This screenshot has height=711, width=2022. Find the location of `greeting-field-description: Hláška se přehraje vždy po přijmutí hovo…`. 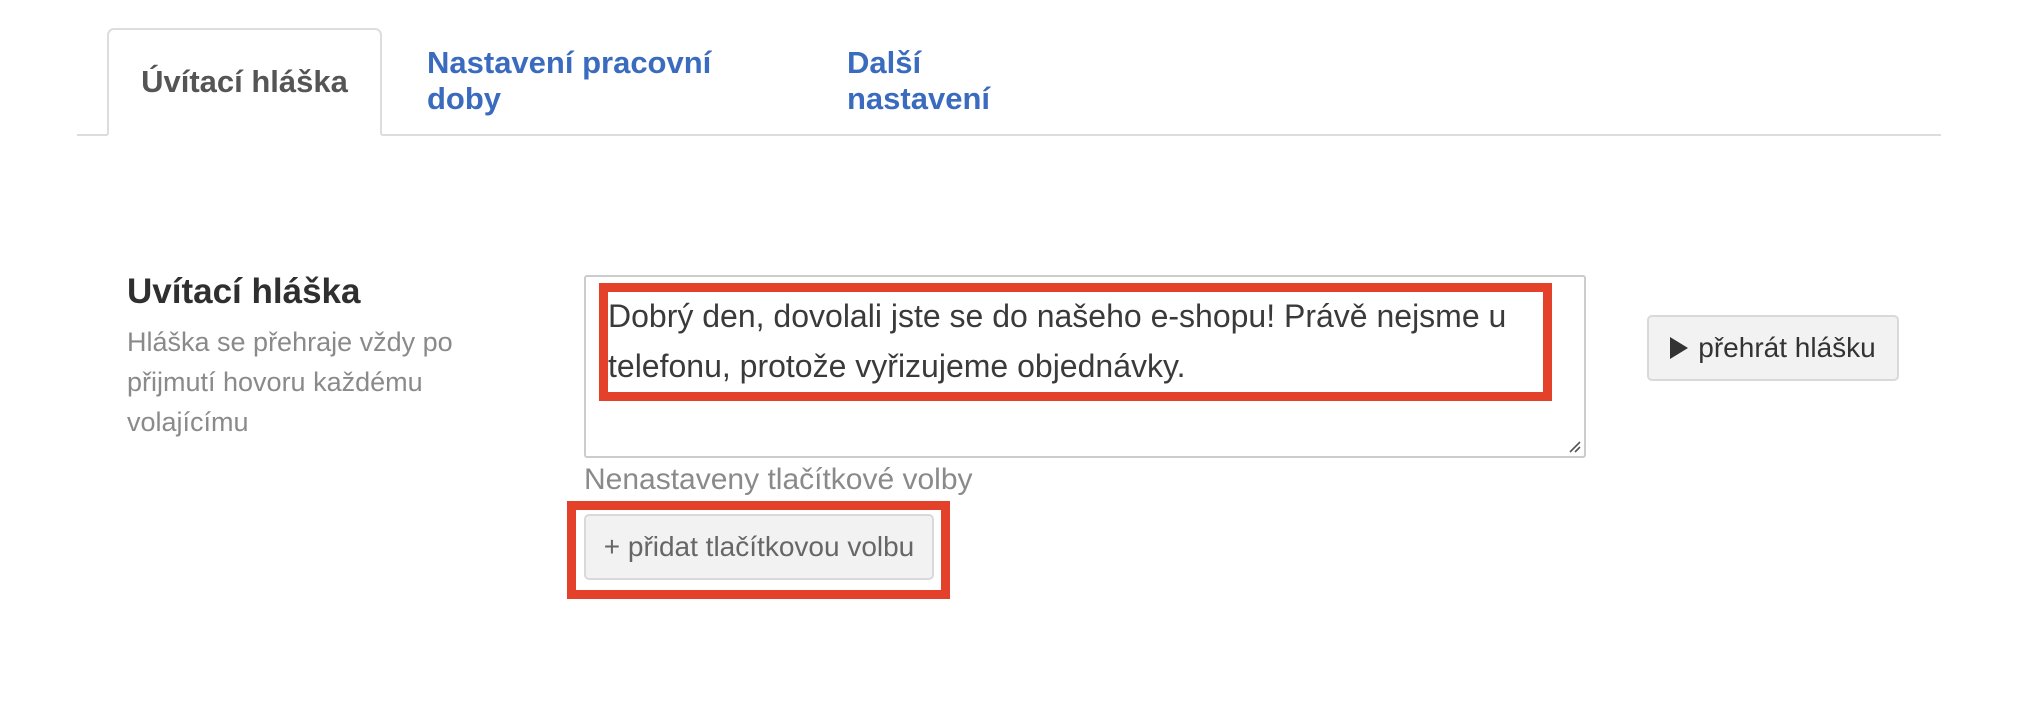

greeting-field-description: Hláška se přehraje vždy po přijmutí hovo… is located at coordinates (290, 382).